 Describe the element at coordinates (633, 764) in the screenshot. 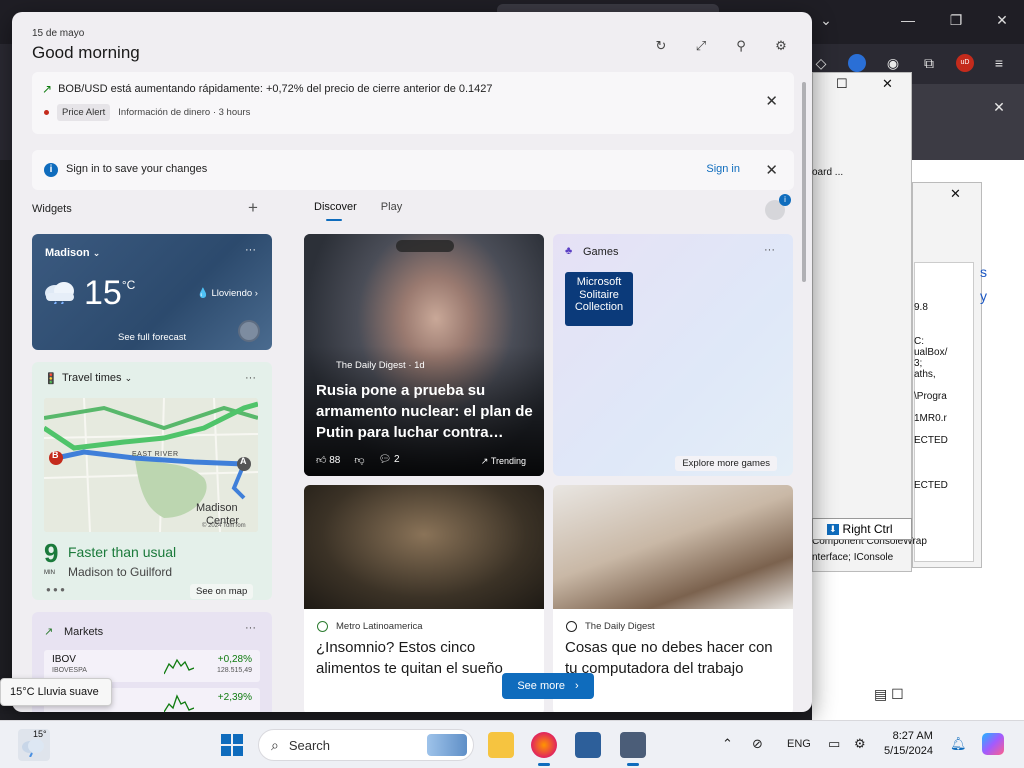

I see `running-indicator` at that location.